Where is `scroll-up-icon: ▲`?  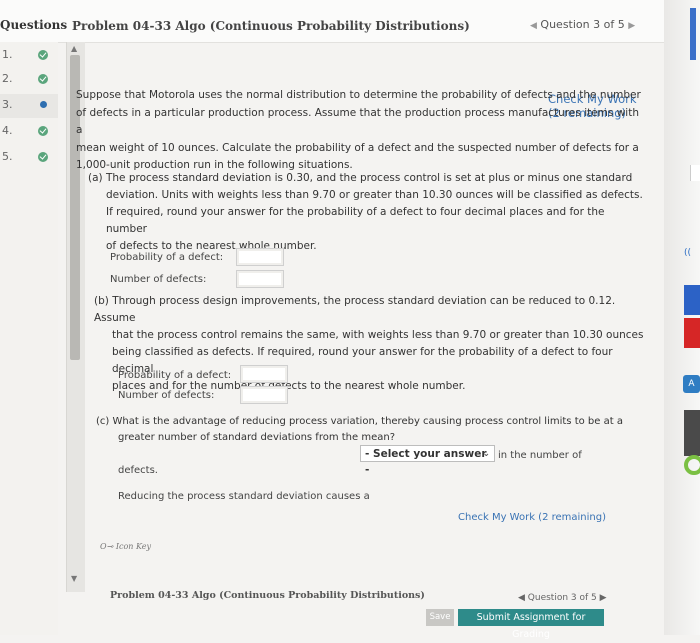
scroll-up-icon: ▲ is located at coordinates (74, 48).